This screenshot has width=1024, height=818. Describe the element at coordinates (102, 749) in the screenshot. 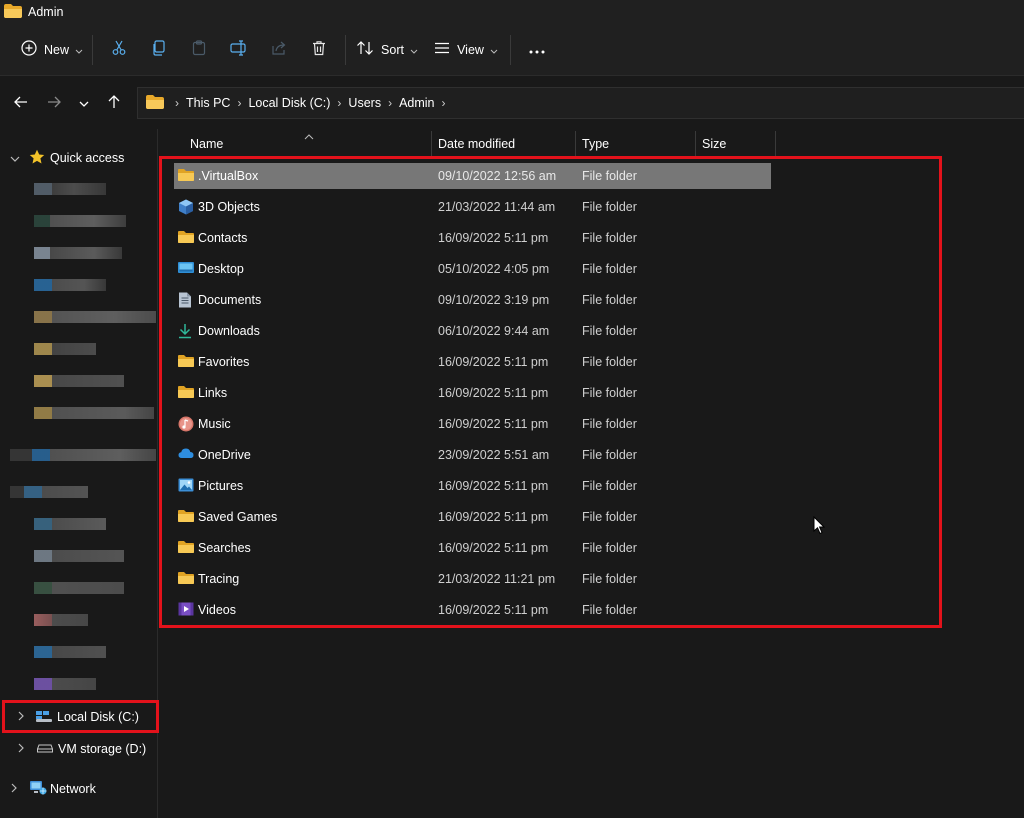

I see `sidebar-label-vm-storage: VM storage (D:)` at that location.